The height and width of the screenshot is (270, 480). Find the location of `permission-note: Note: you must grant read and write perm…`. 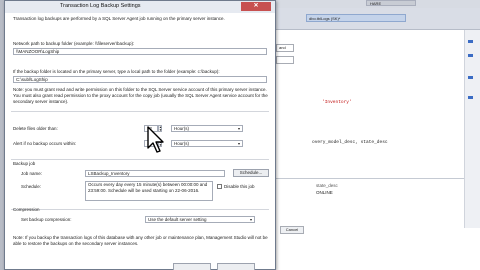

permission-note: Note: you must grant read and write perm… is located at coordinates (140, 95).